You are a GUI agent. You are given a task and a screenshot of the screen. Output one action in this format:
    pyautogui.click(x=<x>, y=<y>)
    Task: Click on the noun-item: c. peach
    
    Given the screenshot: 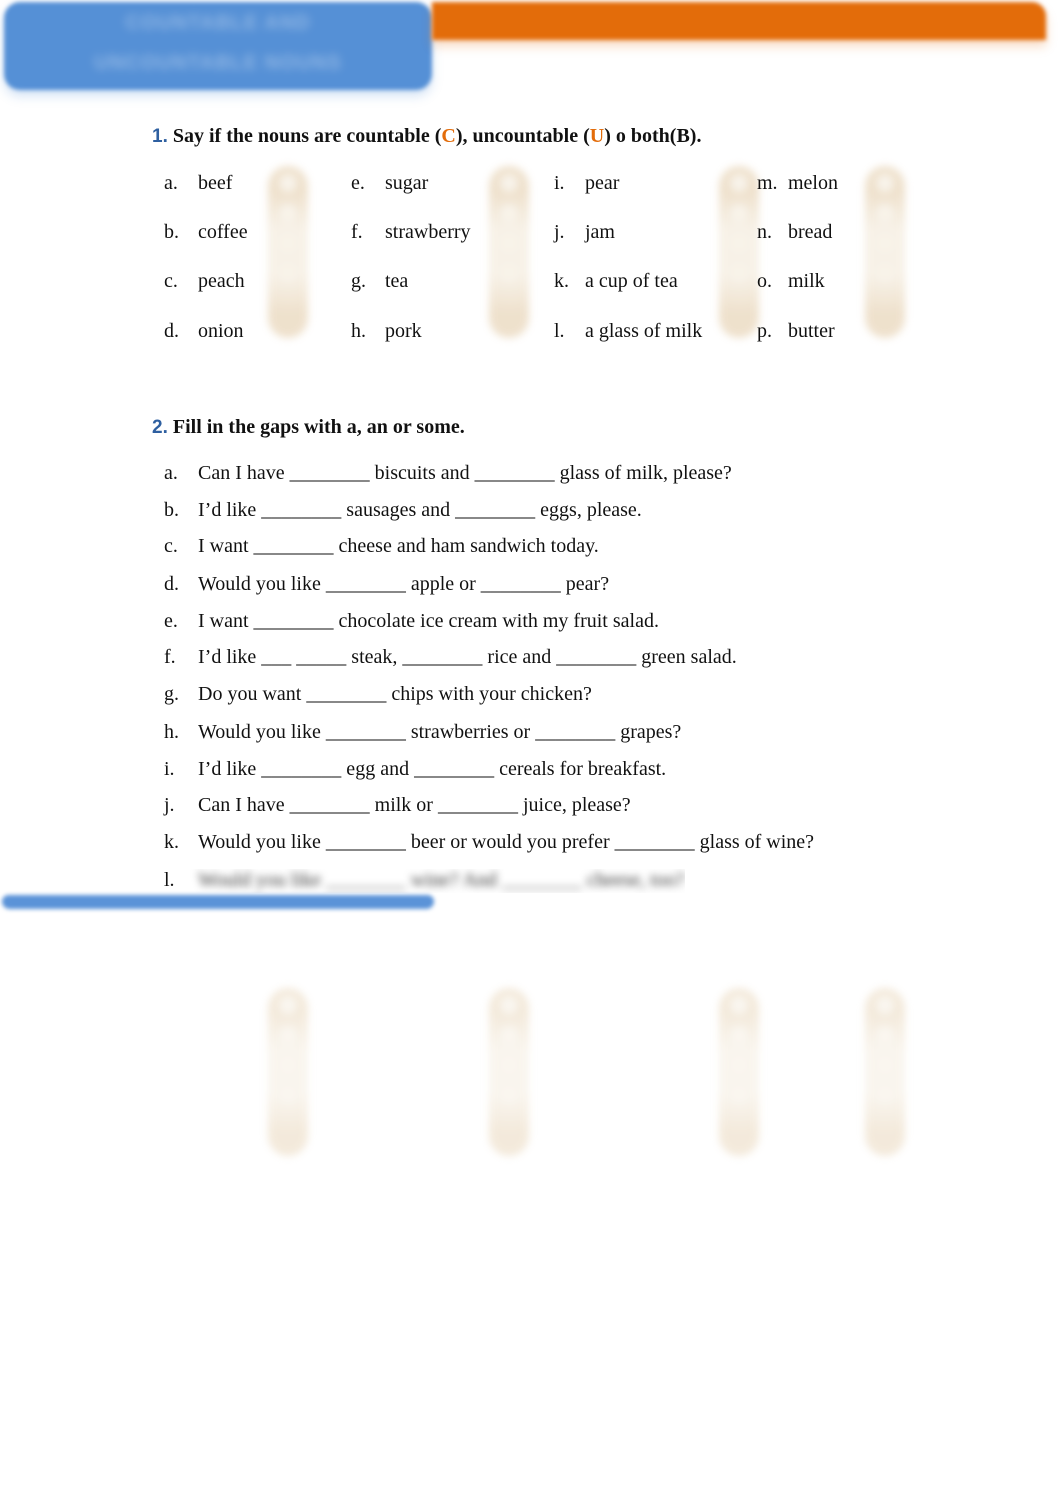 What is the action you would take?
    pyautogui.click(x=204, y=281)
    